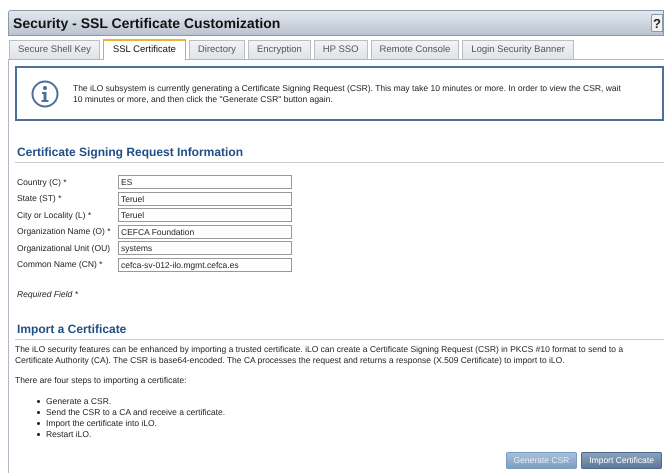  I want to click on section-heading: Import a Certificate, so click(339, 330).